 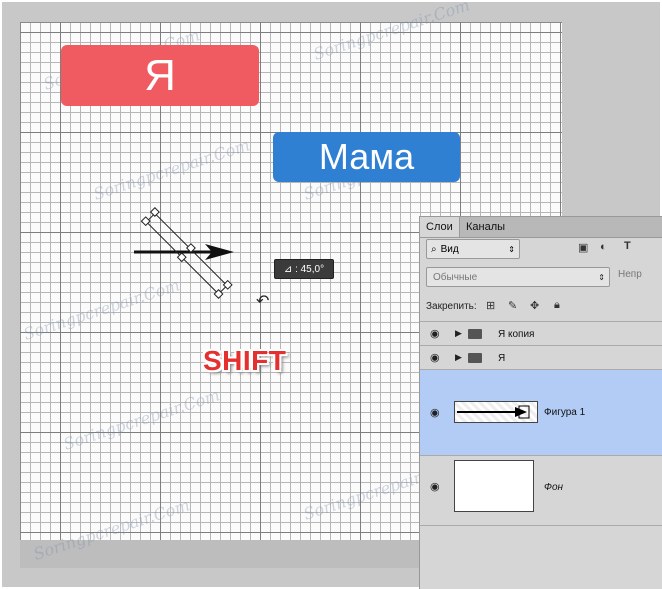 What do you see at coordinates (565, 412) in the screenshot?
I see `layer-name: Фигура 1` at bounding box center [565, 412].